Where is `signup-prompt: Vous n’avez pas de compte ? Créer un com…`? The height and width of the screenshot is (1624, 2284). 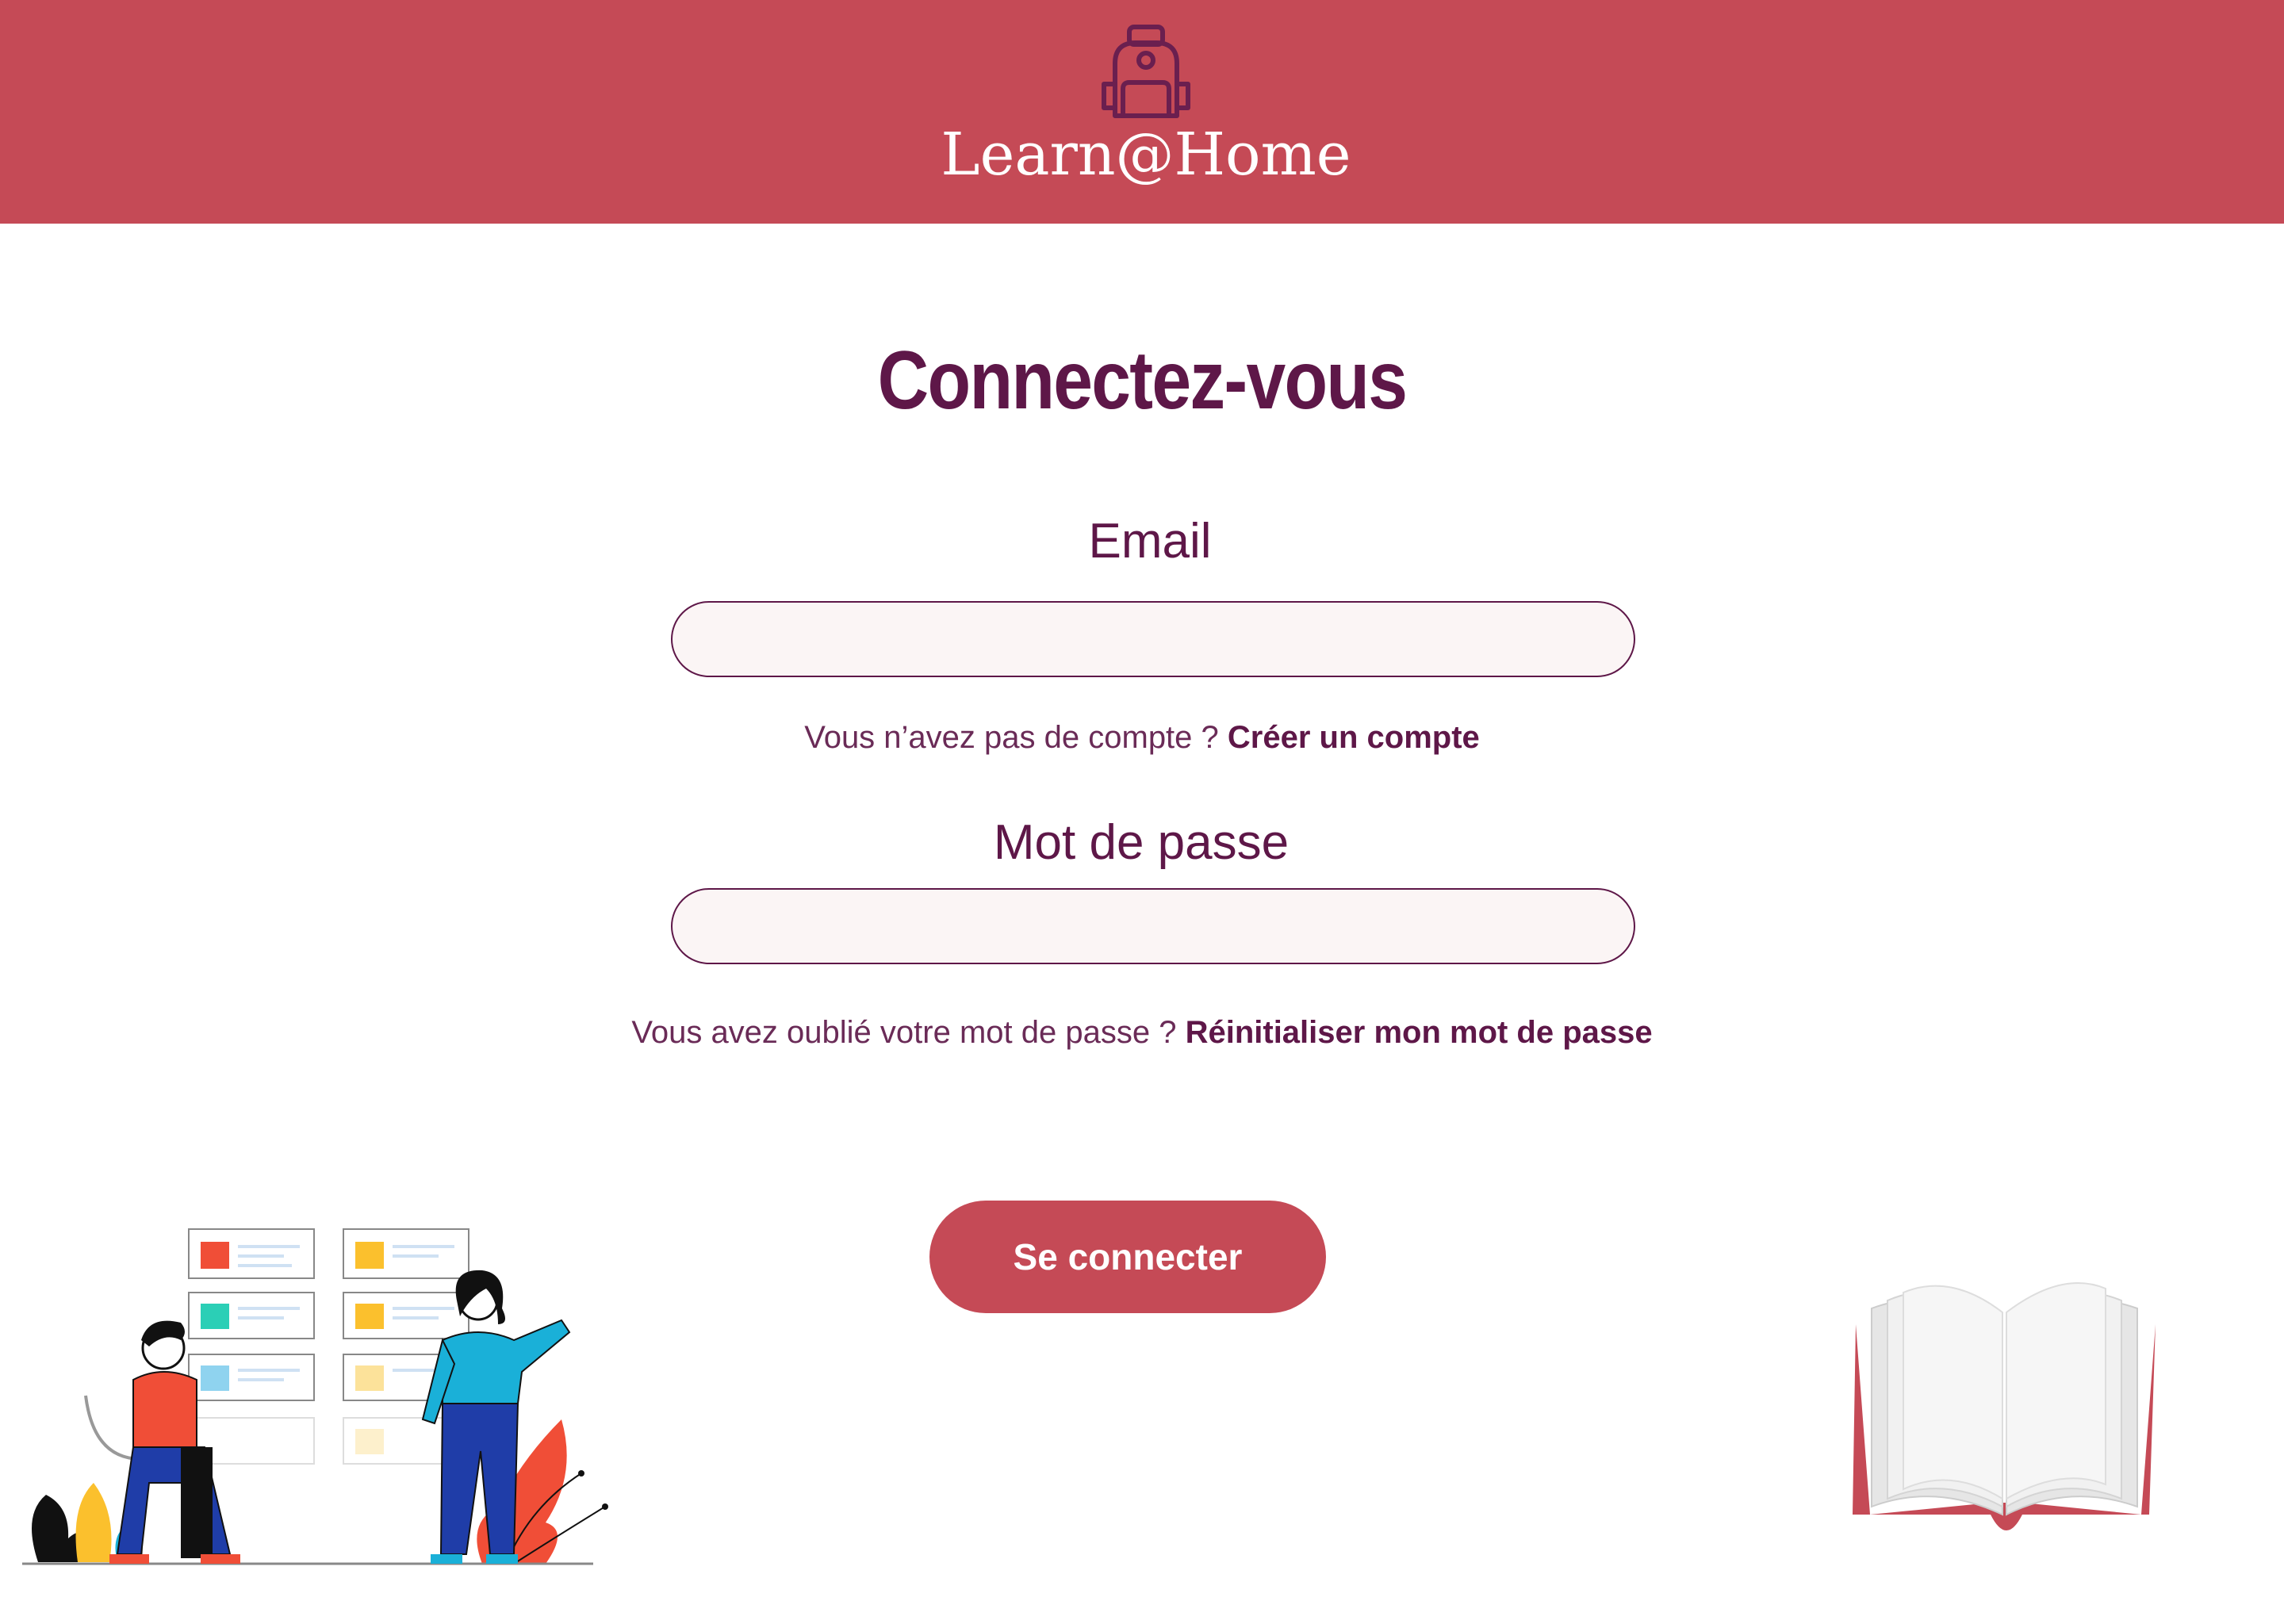
signup-prompt: Vous n’avez pas de compte ? Créer un com… is located at coordinates (1142, 737).